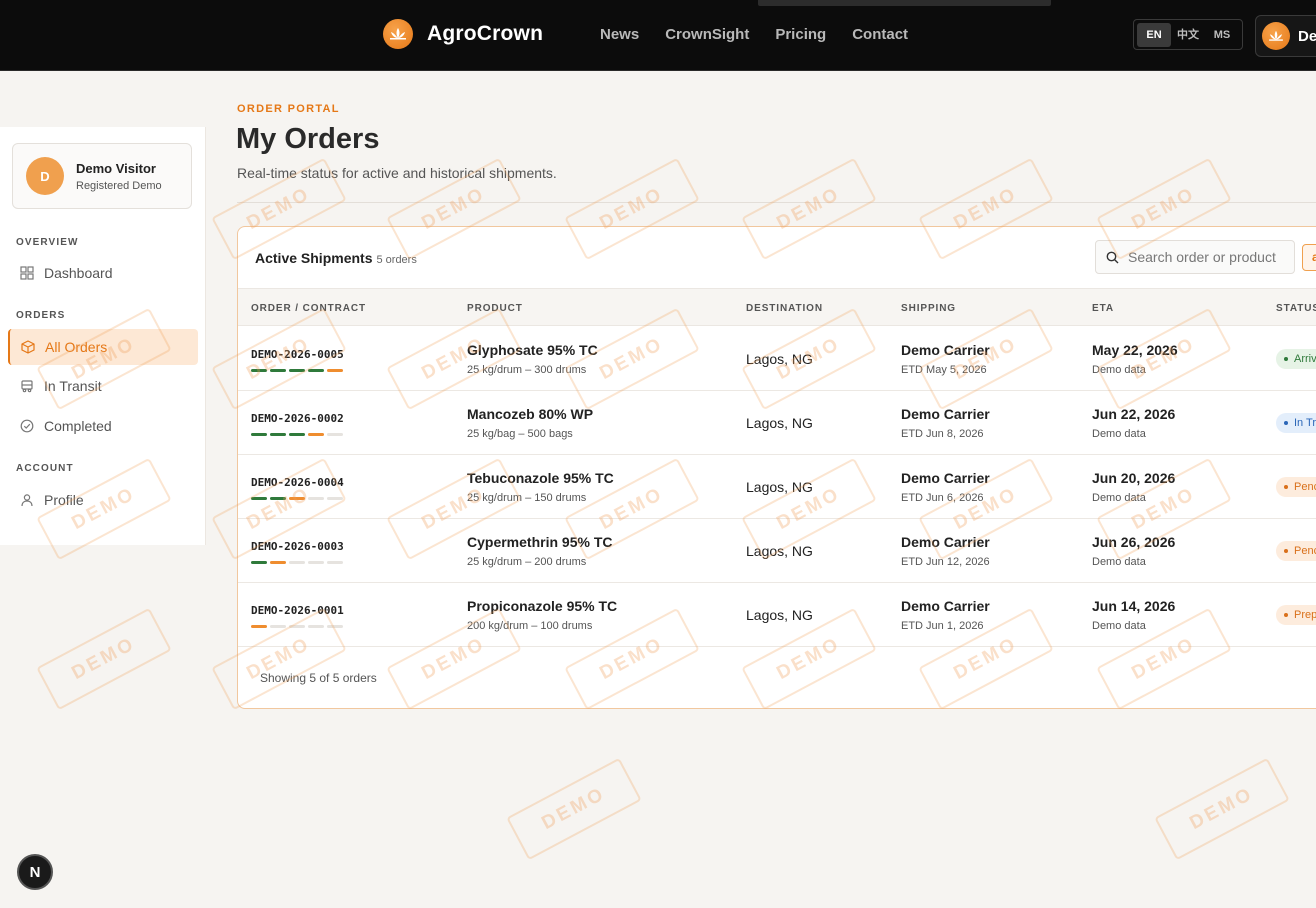 Image resolution: width=1316 pixels, height=908 pixels. What do you see at coordinates (73, 386) in the screenshot?
I see `sidebar-item-label: In Transit` at bounding box center [73, 386].